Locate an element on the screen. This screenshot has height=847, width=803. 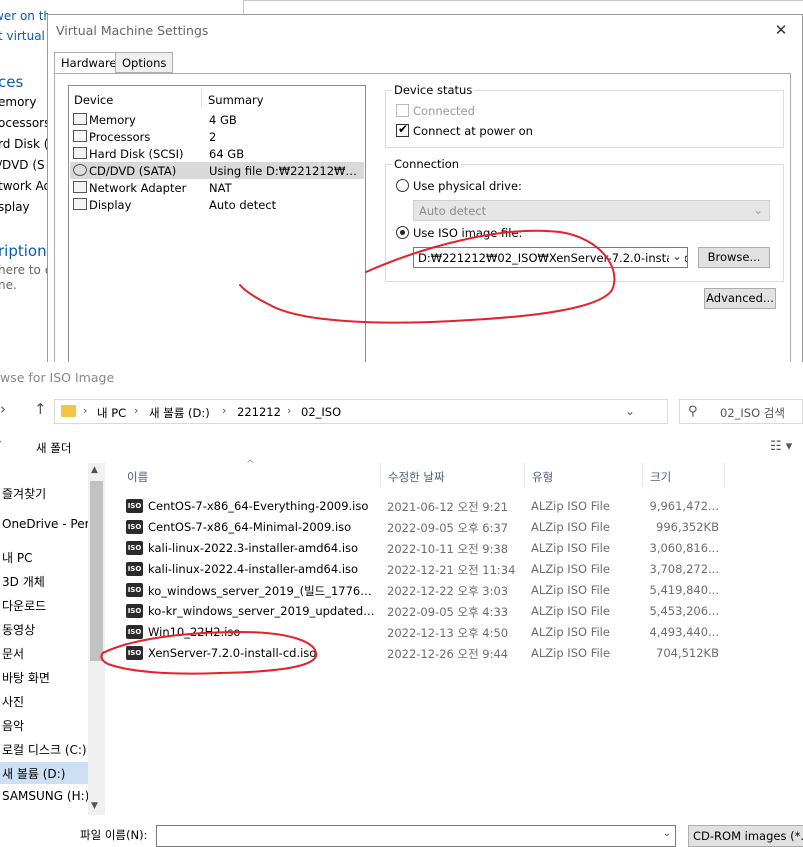
up-arrow-icon: ↑ is located at coordinates (40, 409).